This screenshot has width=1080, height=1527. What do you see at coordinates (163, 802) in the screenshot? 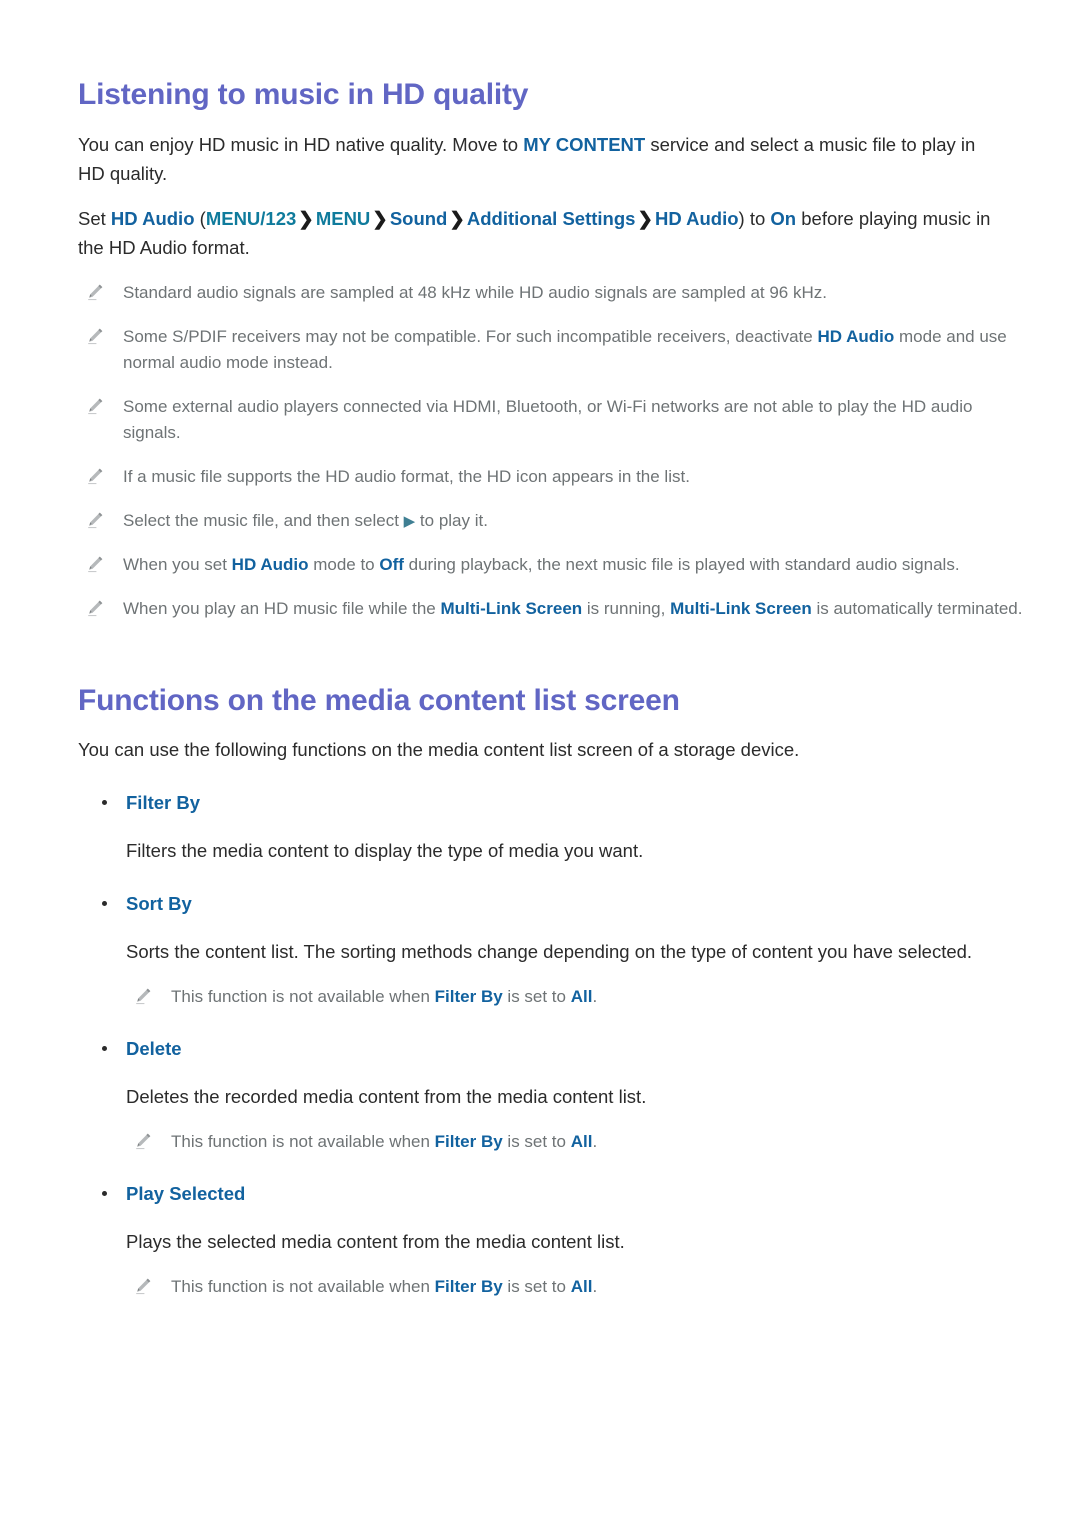
I see `function-item-label: Filter By` at bounding box center [163, 802].